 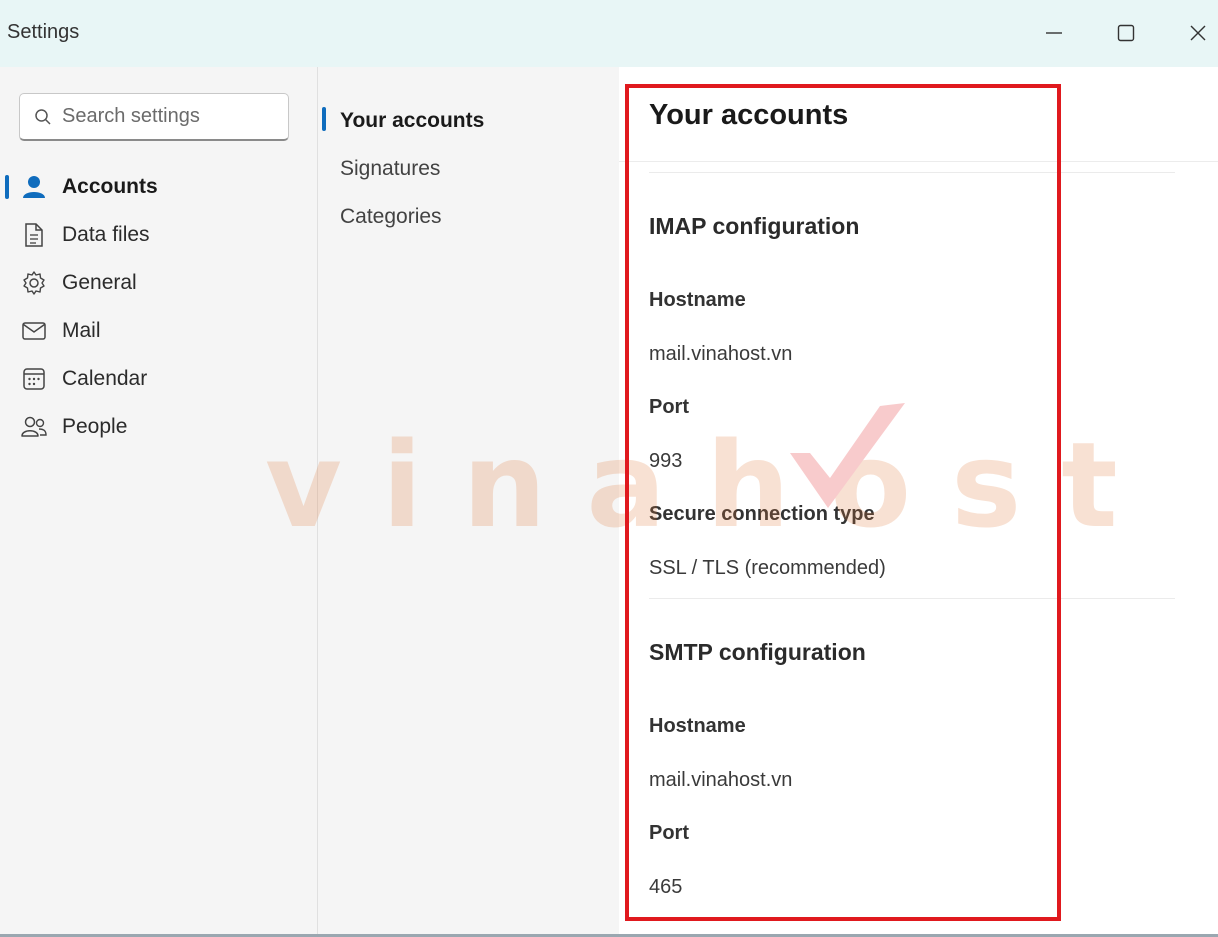 I want to click on close-icon, so click(x=1198, y=33).